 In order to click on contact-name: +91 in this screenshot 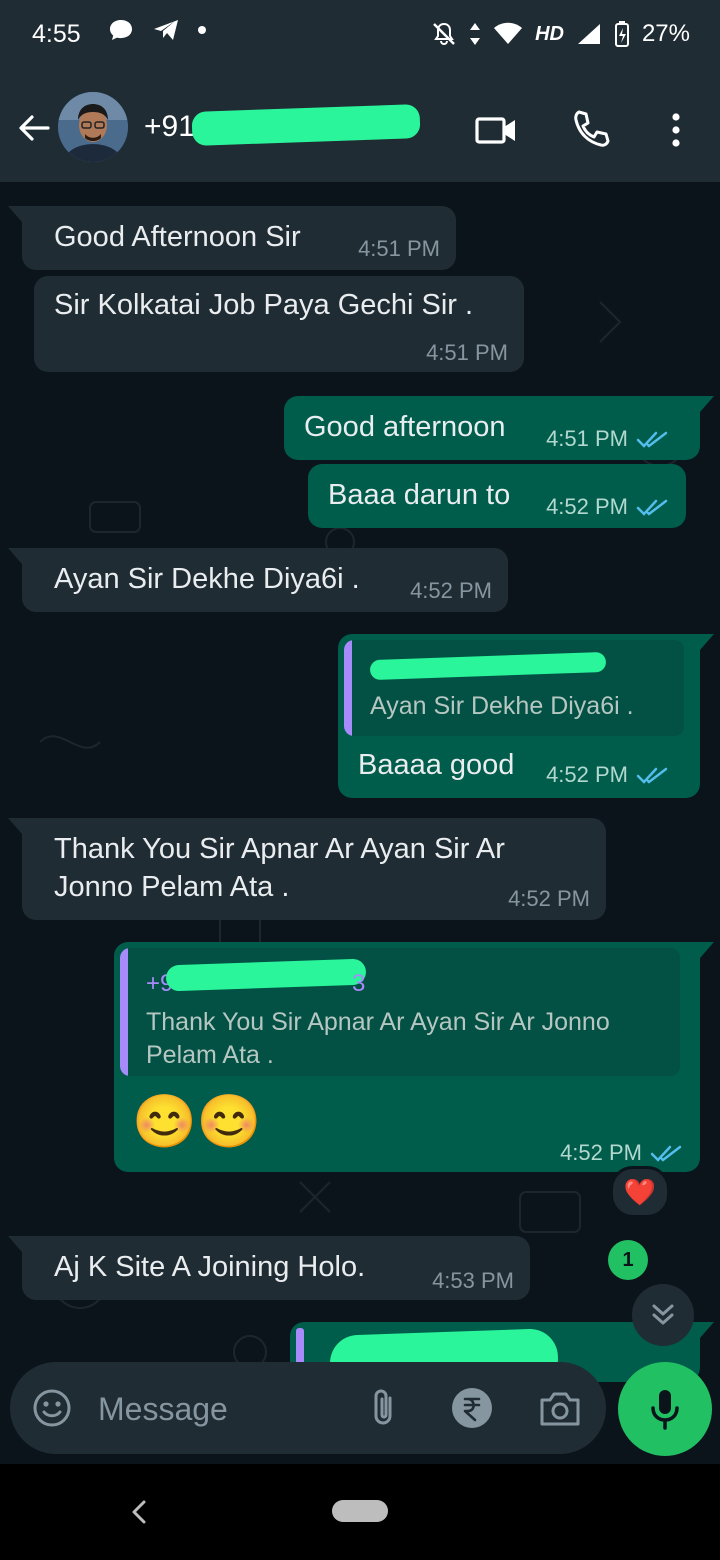, I will do `click(169, 127)`.